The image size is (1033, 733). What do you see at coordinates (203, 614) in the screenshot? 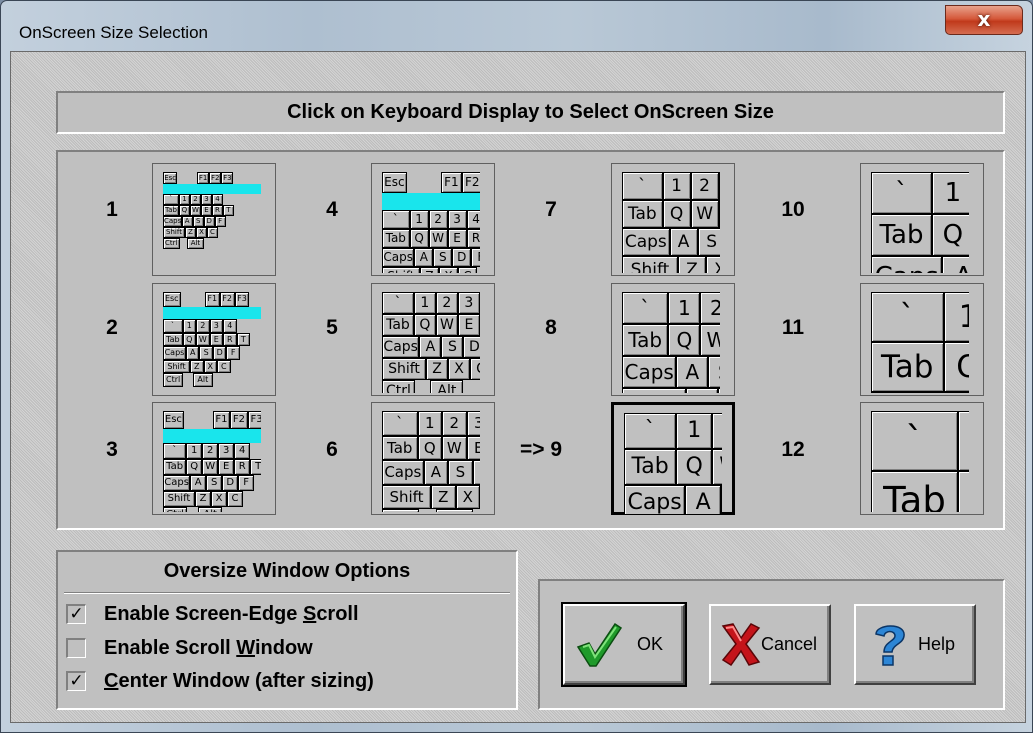
I see `option-label-text: Enable Screen-Edge` at bounding box center [203, 614].